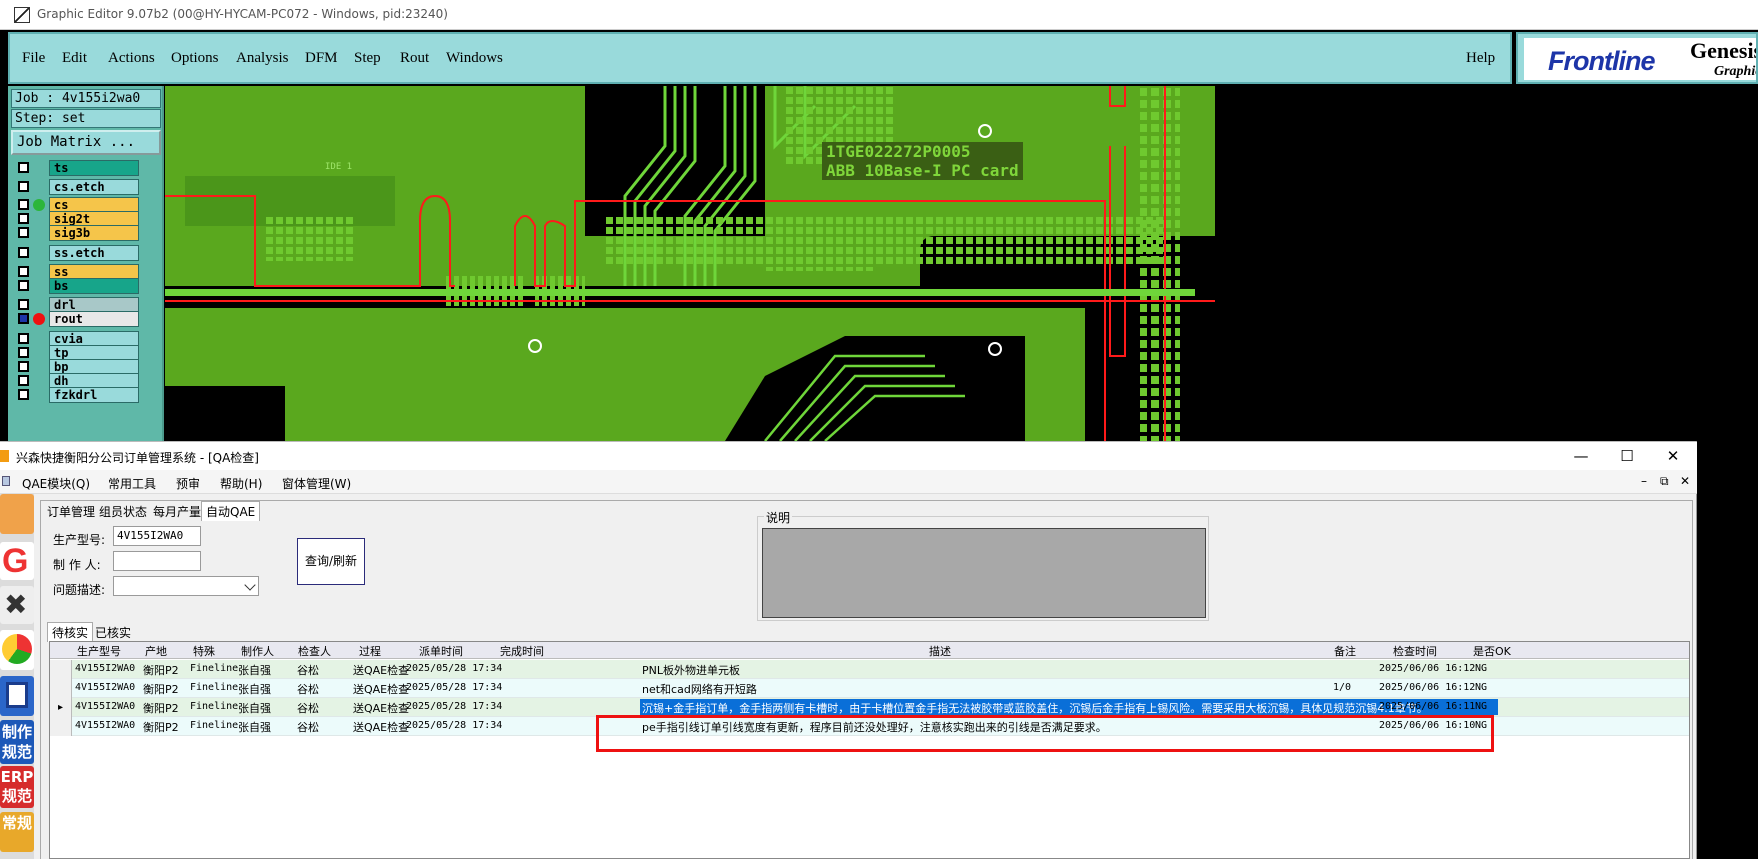 The width and height of the screenshot is (1758, 859). What do you see at coordinates (156, 651) in the screenshot?
I see `col-place: 产地` at bounding box center [156, 651].